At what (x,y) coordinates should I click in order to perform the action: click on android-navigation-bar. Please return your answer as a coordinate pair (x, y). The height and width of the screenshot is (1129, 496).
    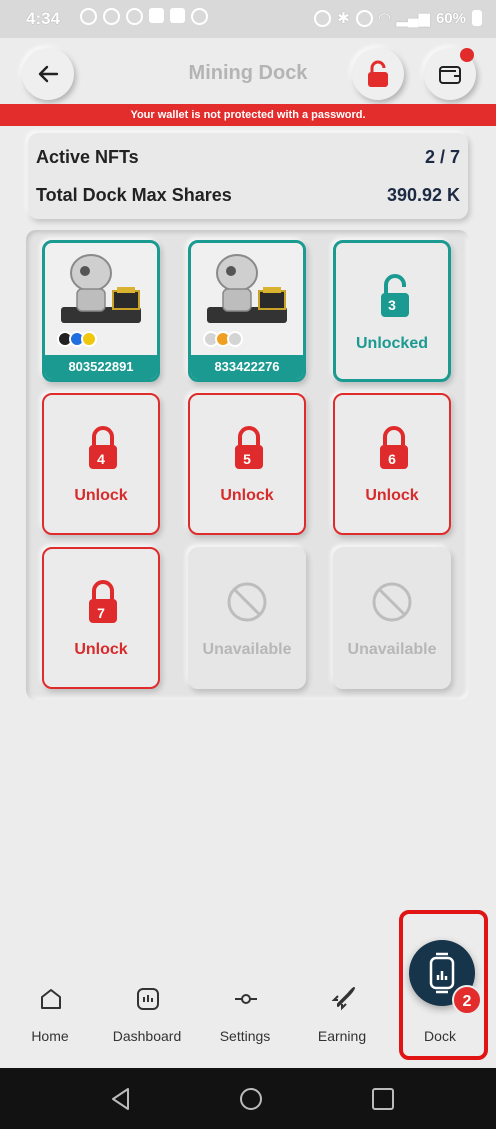
    Looking at the image, I should click on (248, 1098).